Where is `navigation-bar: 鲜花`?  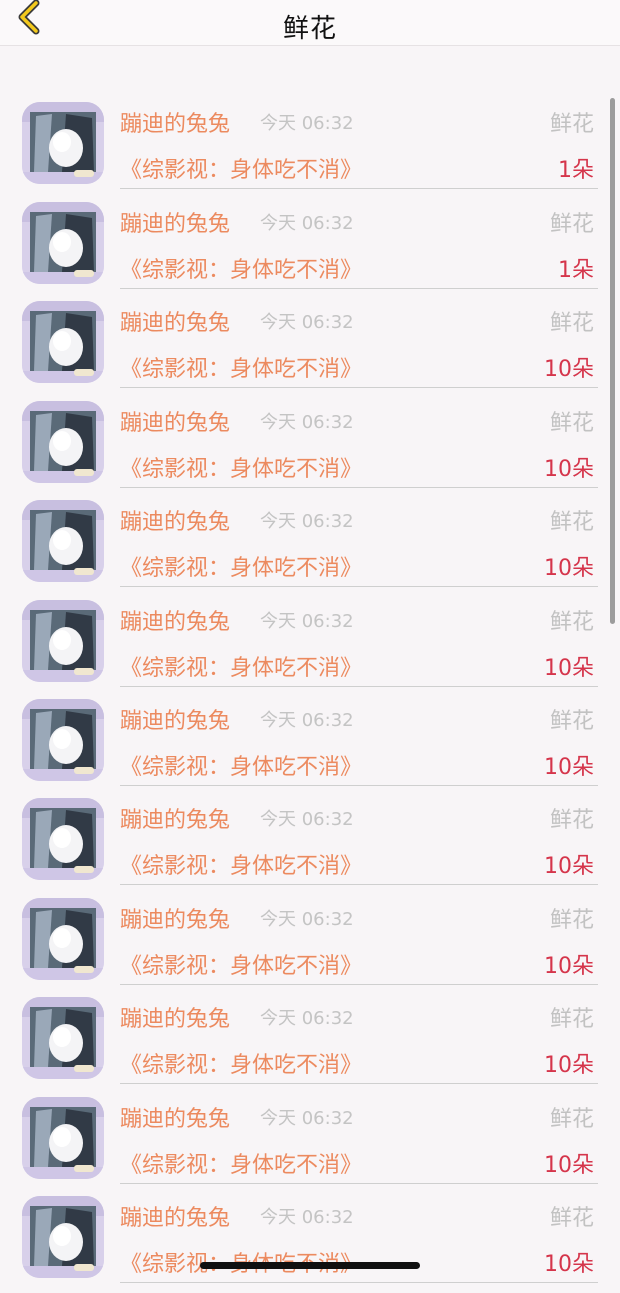
navigation-bar: 鲜花 is located at coordinates (310, 23).